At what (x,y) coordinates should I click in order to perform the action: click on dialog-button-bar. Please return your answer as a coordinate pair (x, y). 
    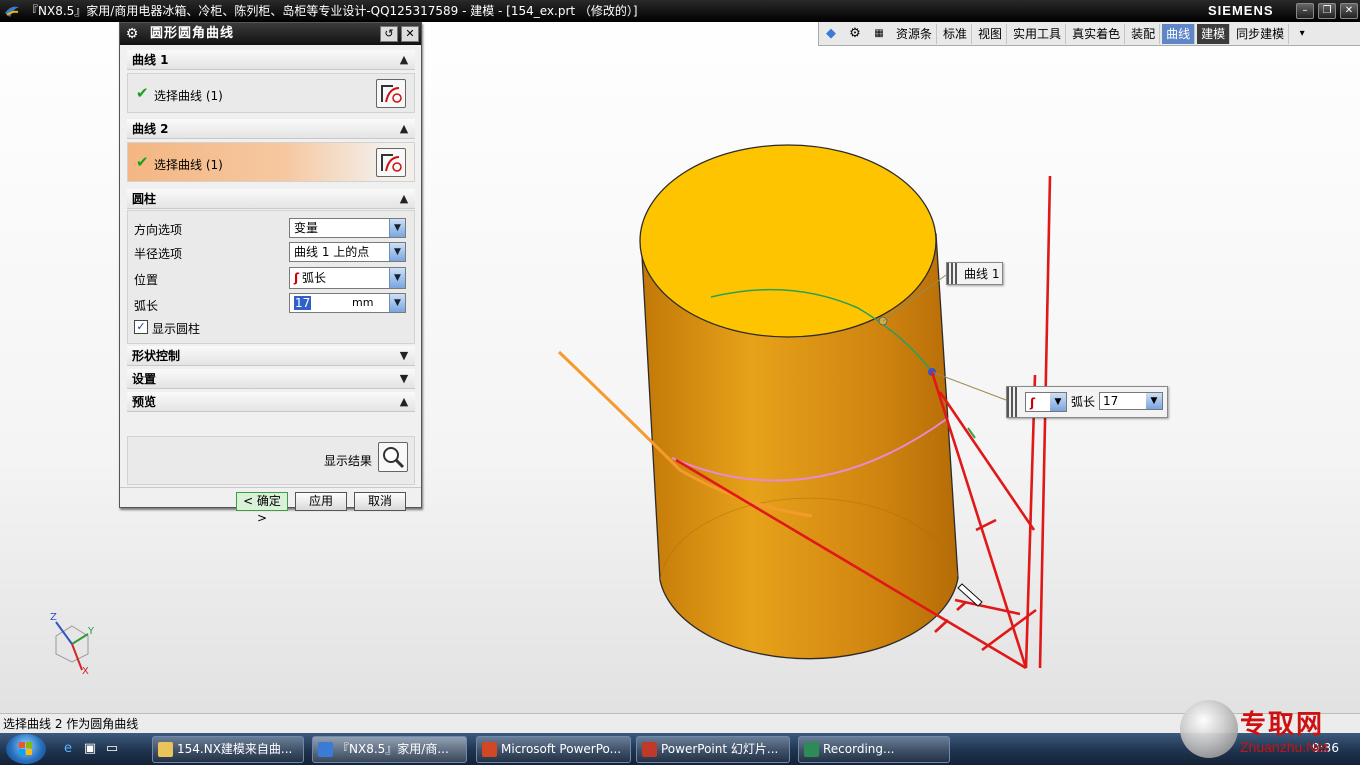
    Looking at the image, I should click on (270, 487).